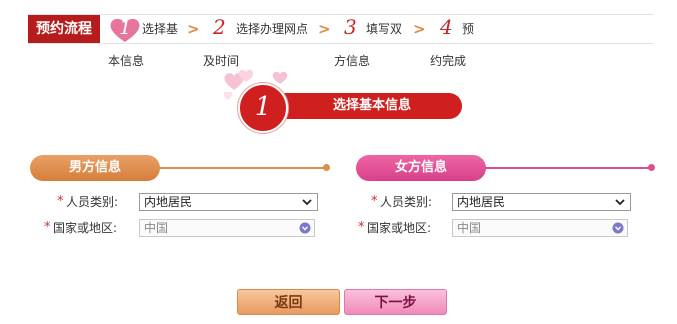  I want to click on female-header-dot, so click(651, 167).